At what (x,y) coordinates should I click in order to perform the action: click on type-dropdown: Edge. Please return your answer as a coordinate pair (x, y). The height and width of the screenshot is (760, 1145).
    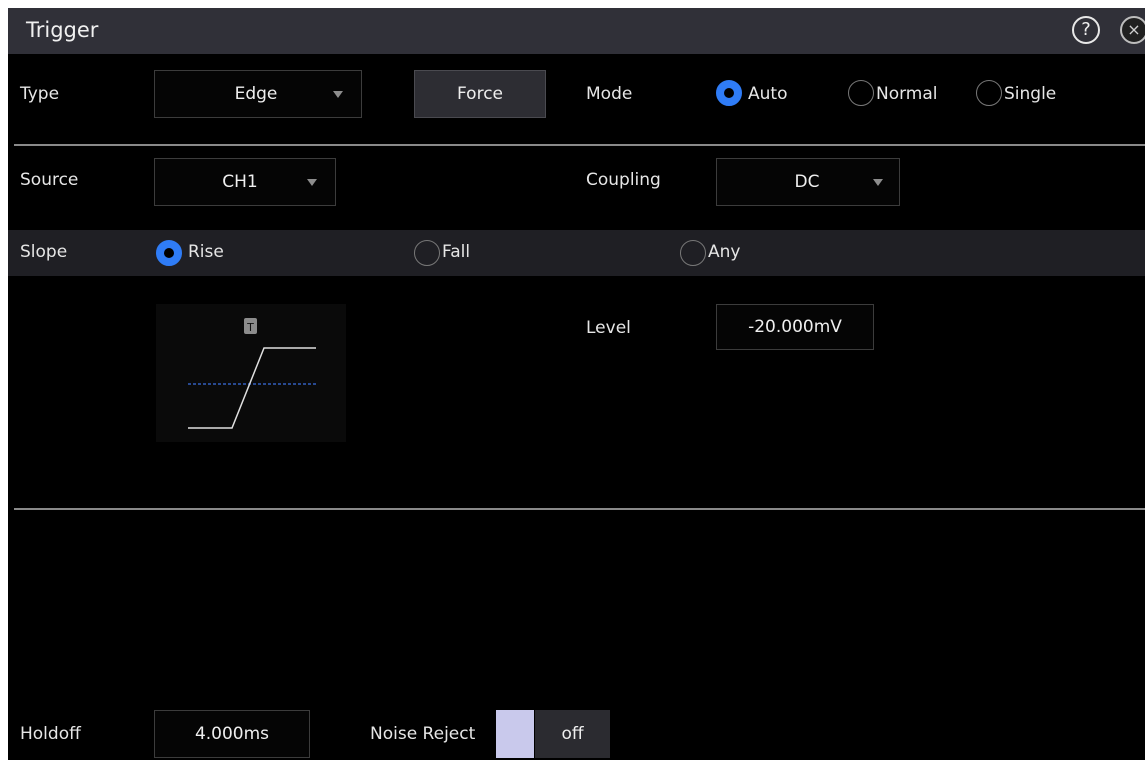
    Looking at the image, I should click on (258, 94).